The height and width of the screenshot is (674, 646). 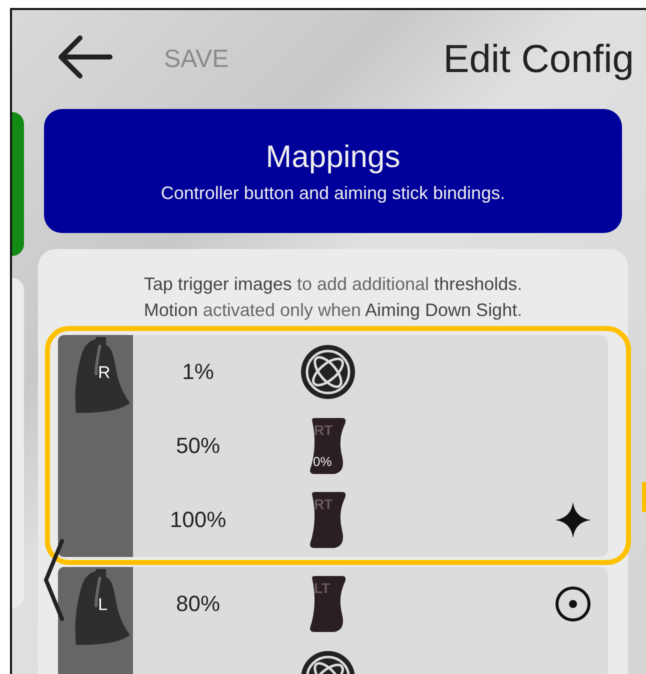 What do you see at coordinates (54, 580) in the screenshot?
I see `chevron-left-icon` at bounding box center [54, 580].